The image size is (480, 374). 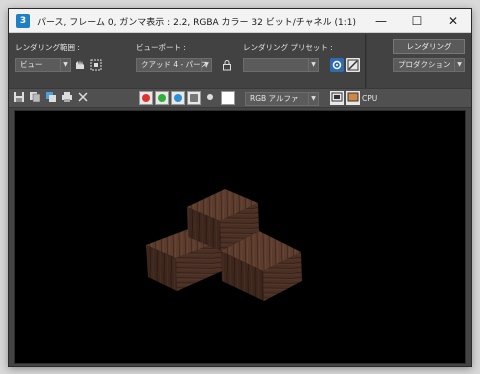 I want to click on print-icon, so click(x=67, y=98).